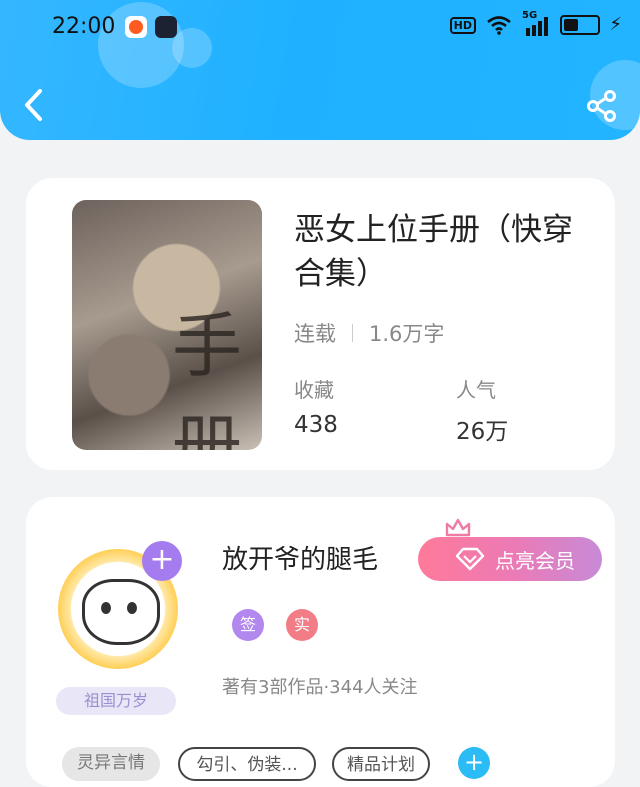 The width and height of the screenshot is (640, 787). What do you see at coordinates (300, 557) in the screenshot?
I see `author-name: 放开爷的腿毛` at bounding box center [300, 557].